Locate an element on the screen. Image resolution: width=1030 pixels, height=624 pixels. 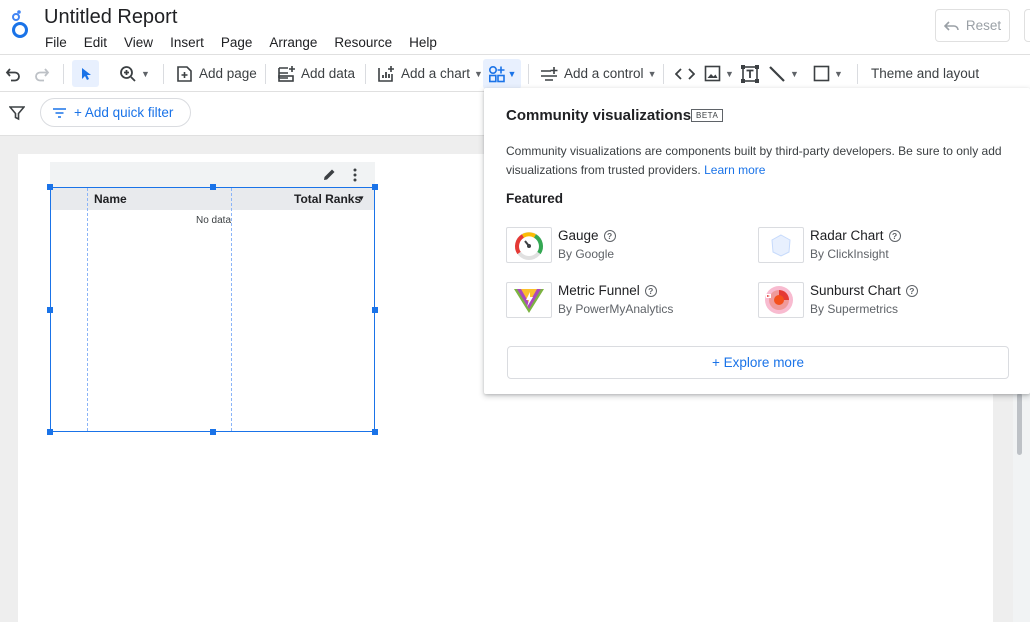
radar-chart-icon is located at coordinates (781, 245).